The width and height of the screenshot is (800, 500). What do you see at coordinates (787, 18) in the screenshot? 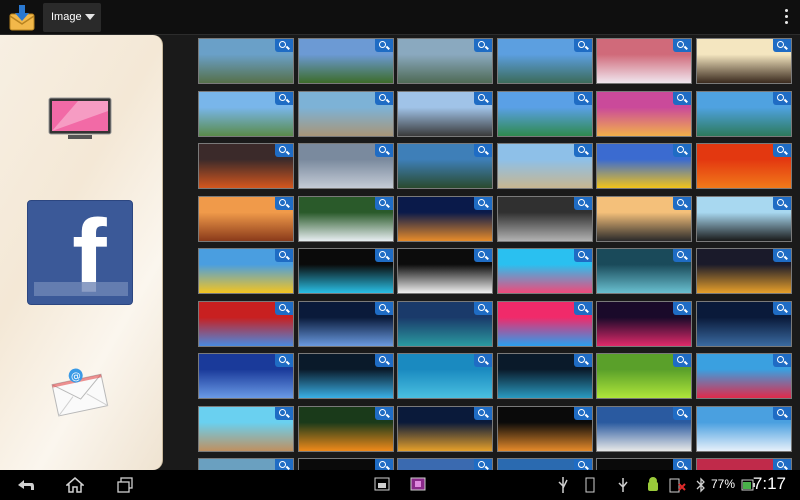
I see `overflow-menu-icon` at bounding box center [787, 18].